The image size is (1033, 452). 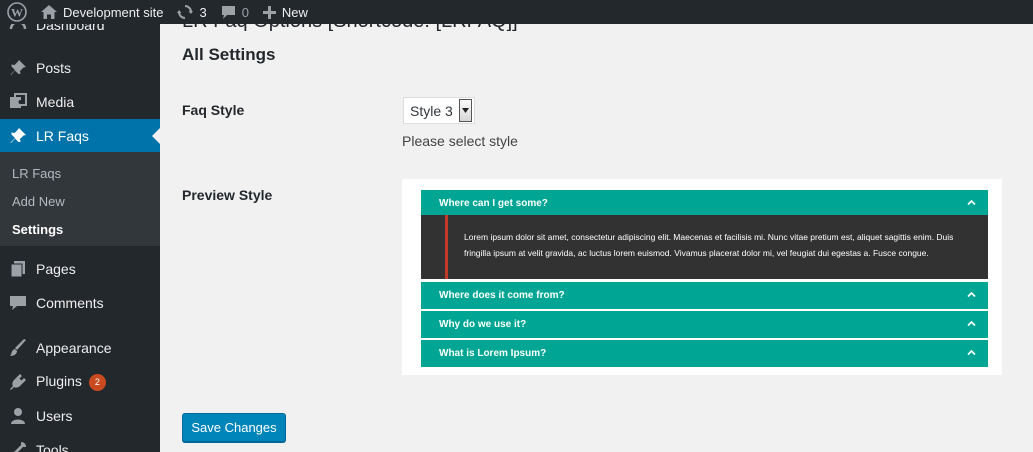 I want to click on media-icon, so click(x=18, y=102).